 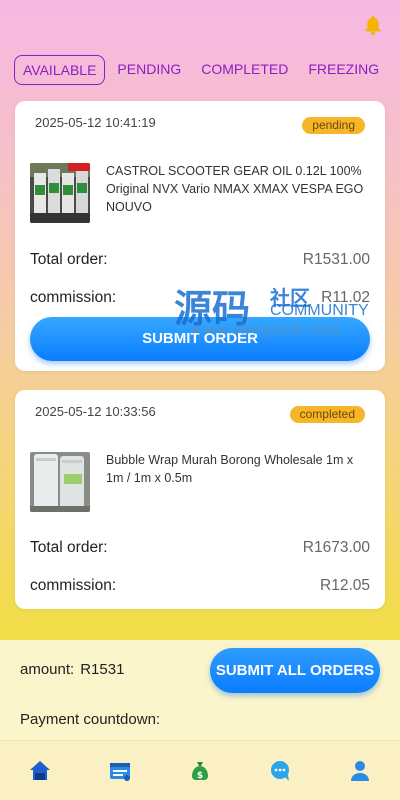 I want to click on tab-freezing: FREEZING, so click(x=343, y=70).